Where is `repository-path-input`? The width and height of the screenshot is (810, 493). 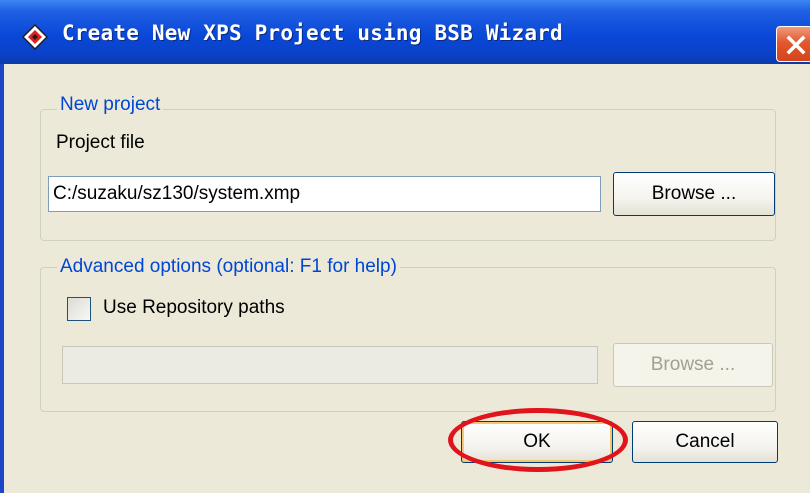
repository-path-input is located at coordinates (330, 365).